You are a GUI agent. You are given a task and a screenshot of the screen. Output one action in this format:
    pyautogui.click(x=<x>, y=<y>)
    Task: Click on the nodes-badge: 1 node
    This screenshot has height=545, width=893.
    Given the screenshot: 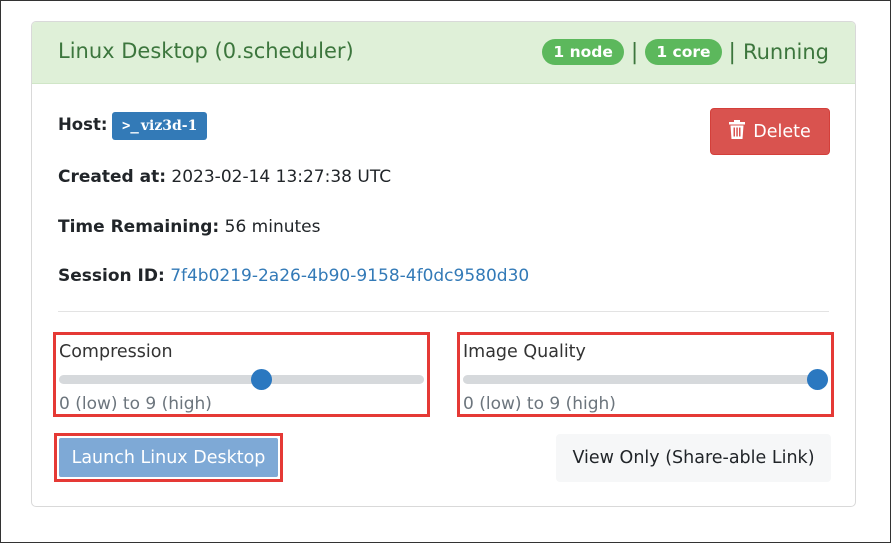 What is the action you would take?
    pyautogui.click(x=583, y=52)
    